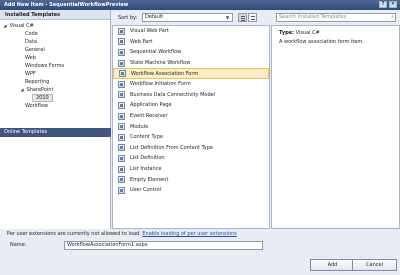 This screenshot has width=400, height=275. I want to click on sort-toolbar: Sort by: Default ▼, so click(191, 18).